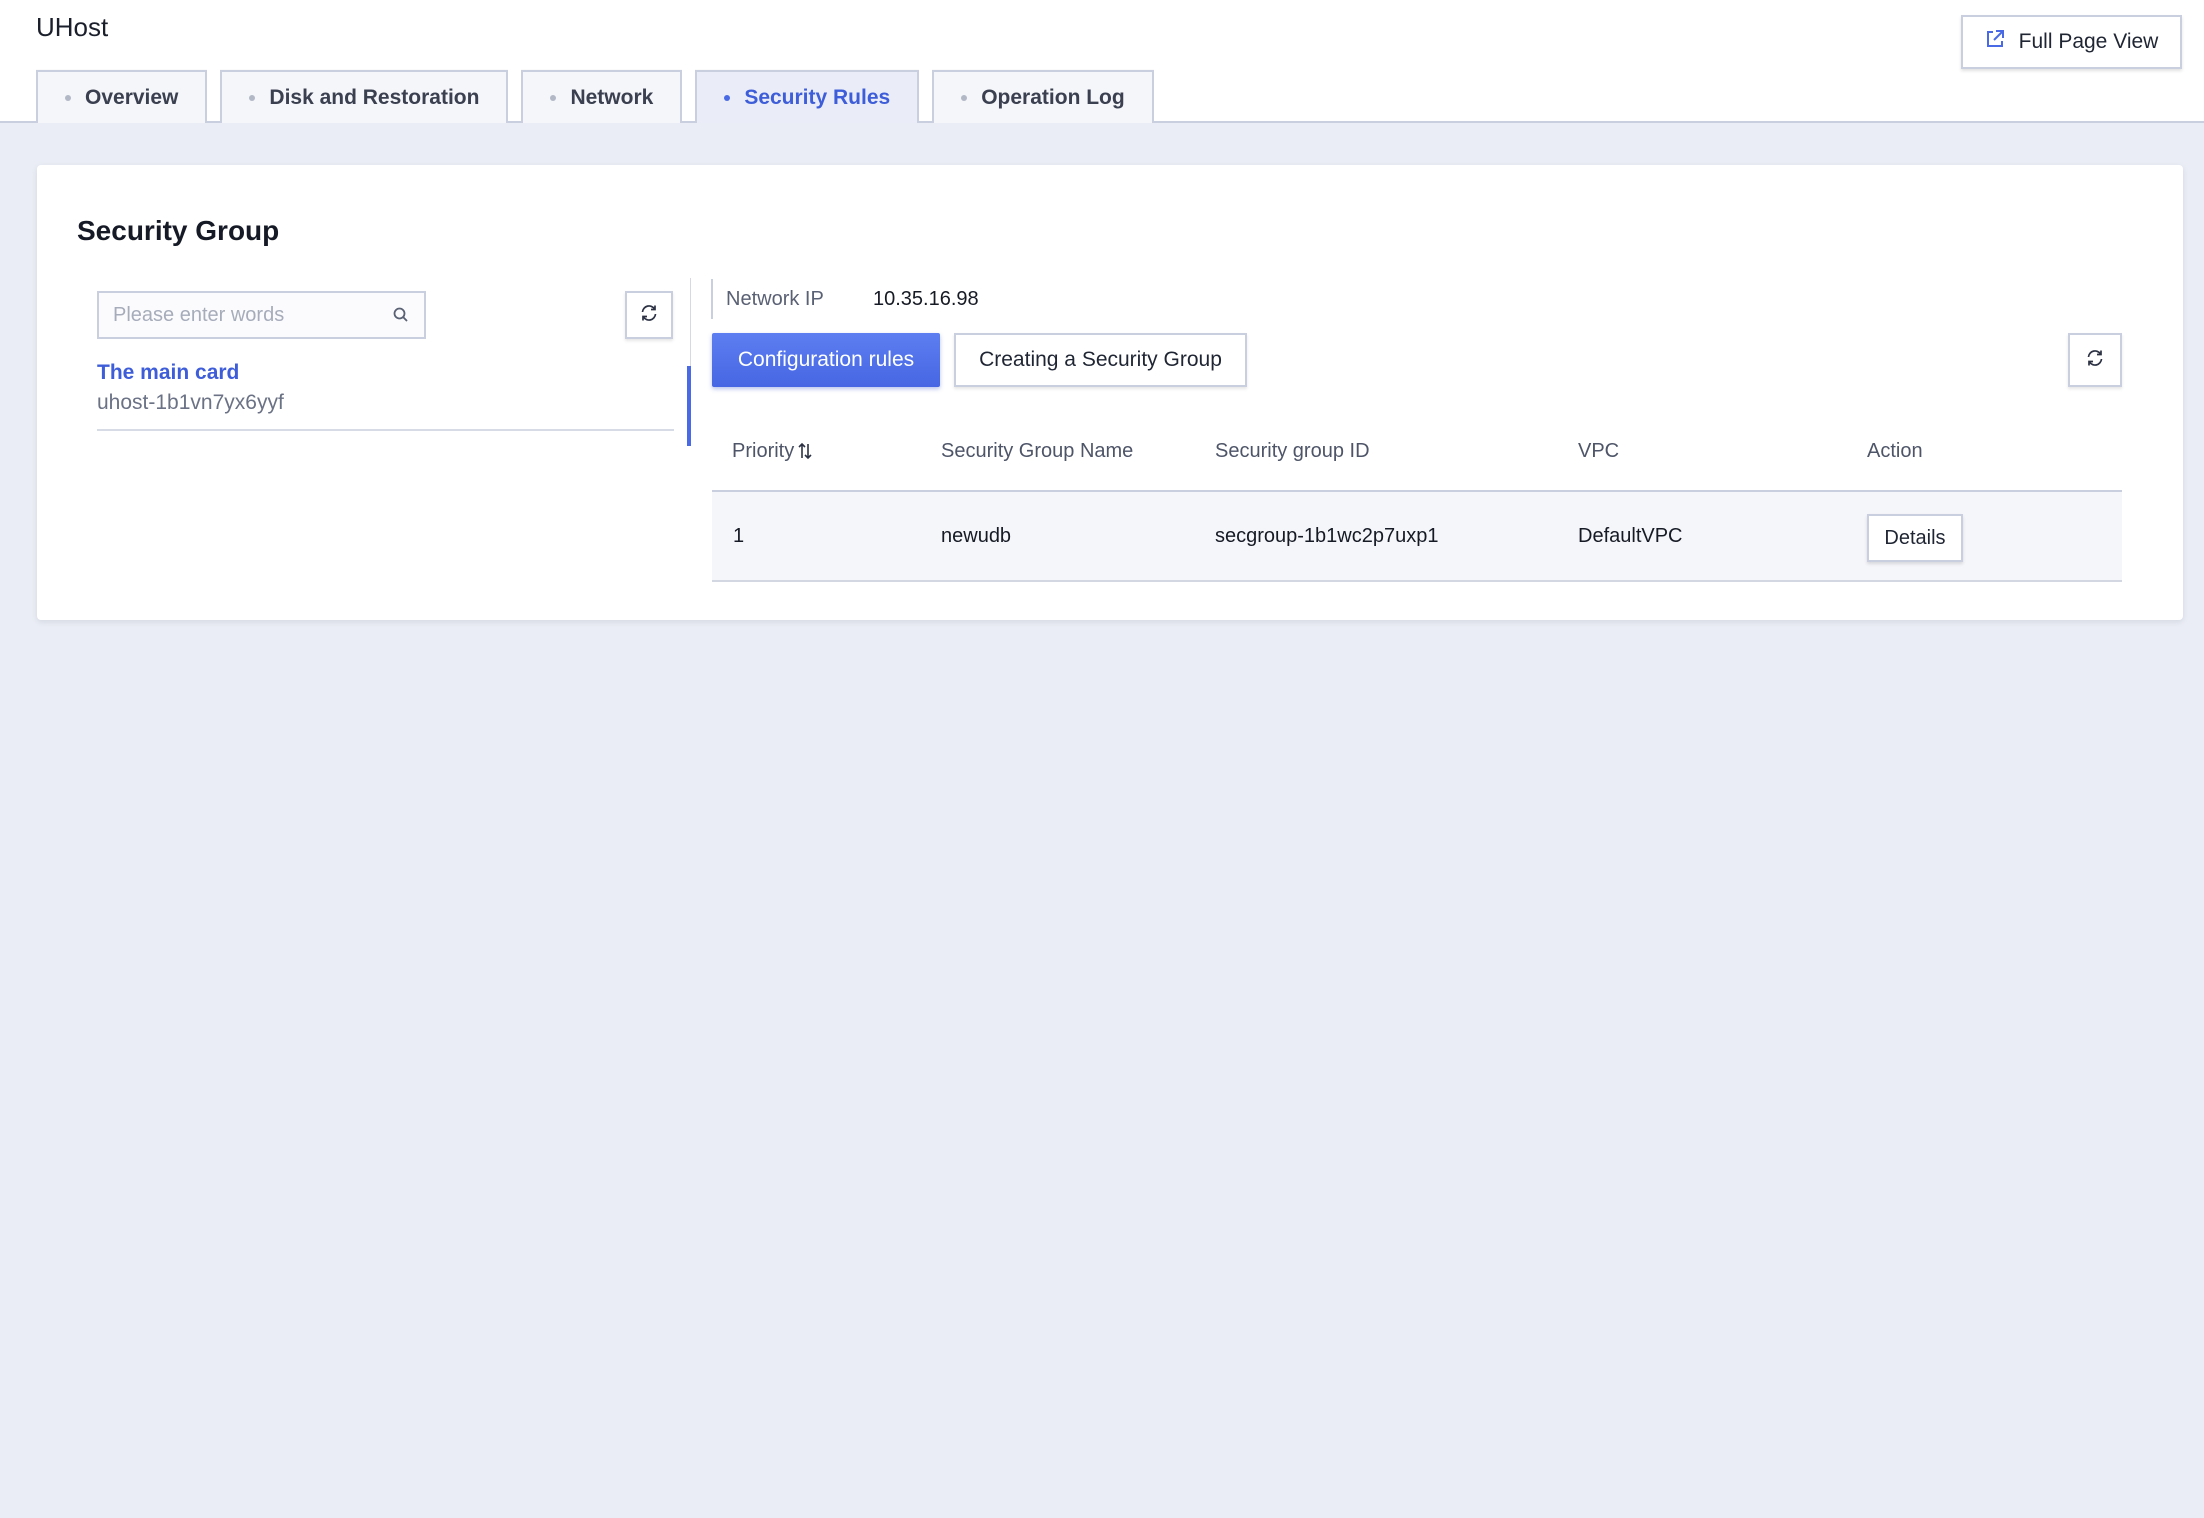  Describe the element at coordinates (805, 454) in the screenshot. I see `sort-icon` at that location.